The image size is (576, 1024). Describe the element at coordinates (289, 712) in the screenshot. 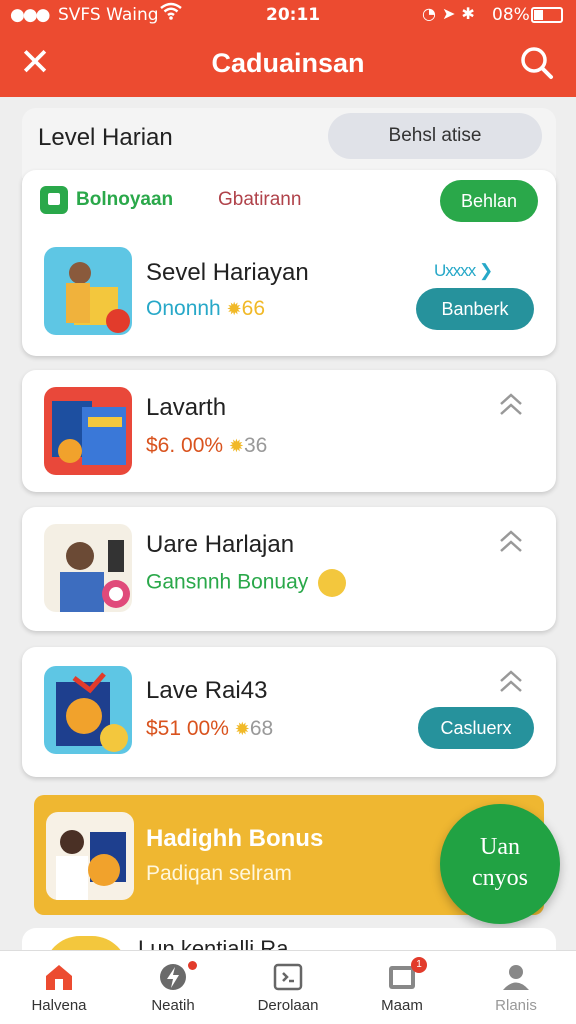

I see `list-item: Lave Rai43 $51 00% ✹68 Casluerx` at that location.